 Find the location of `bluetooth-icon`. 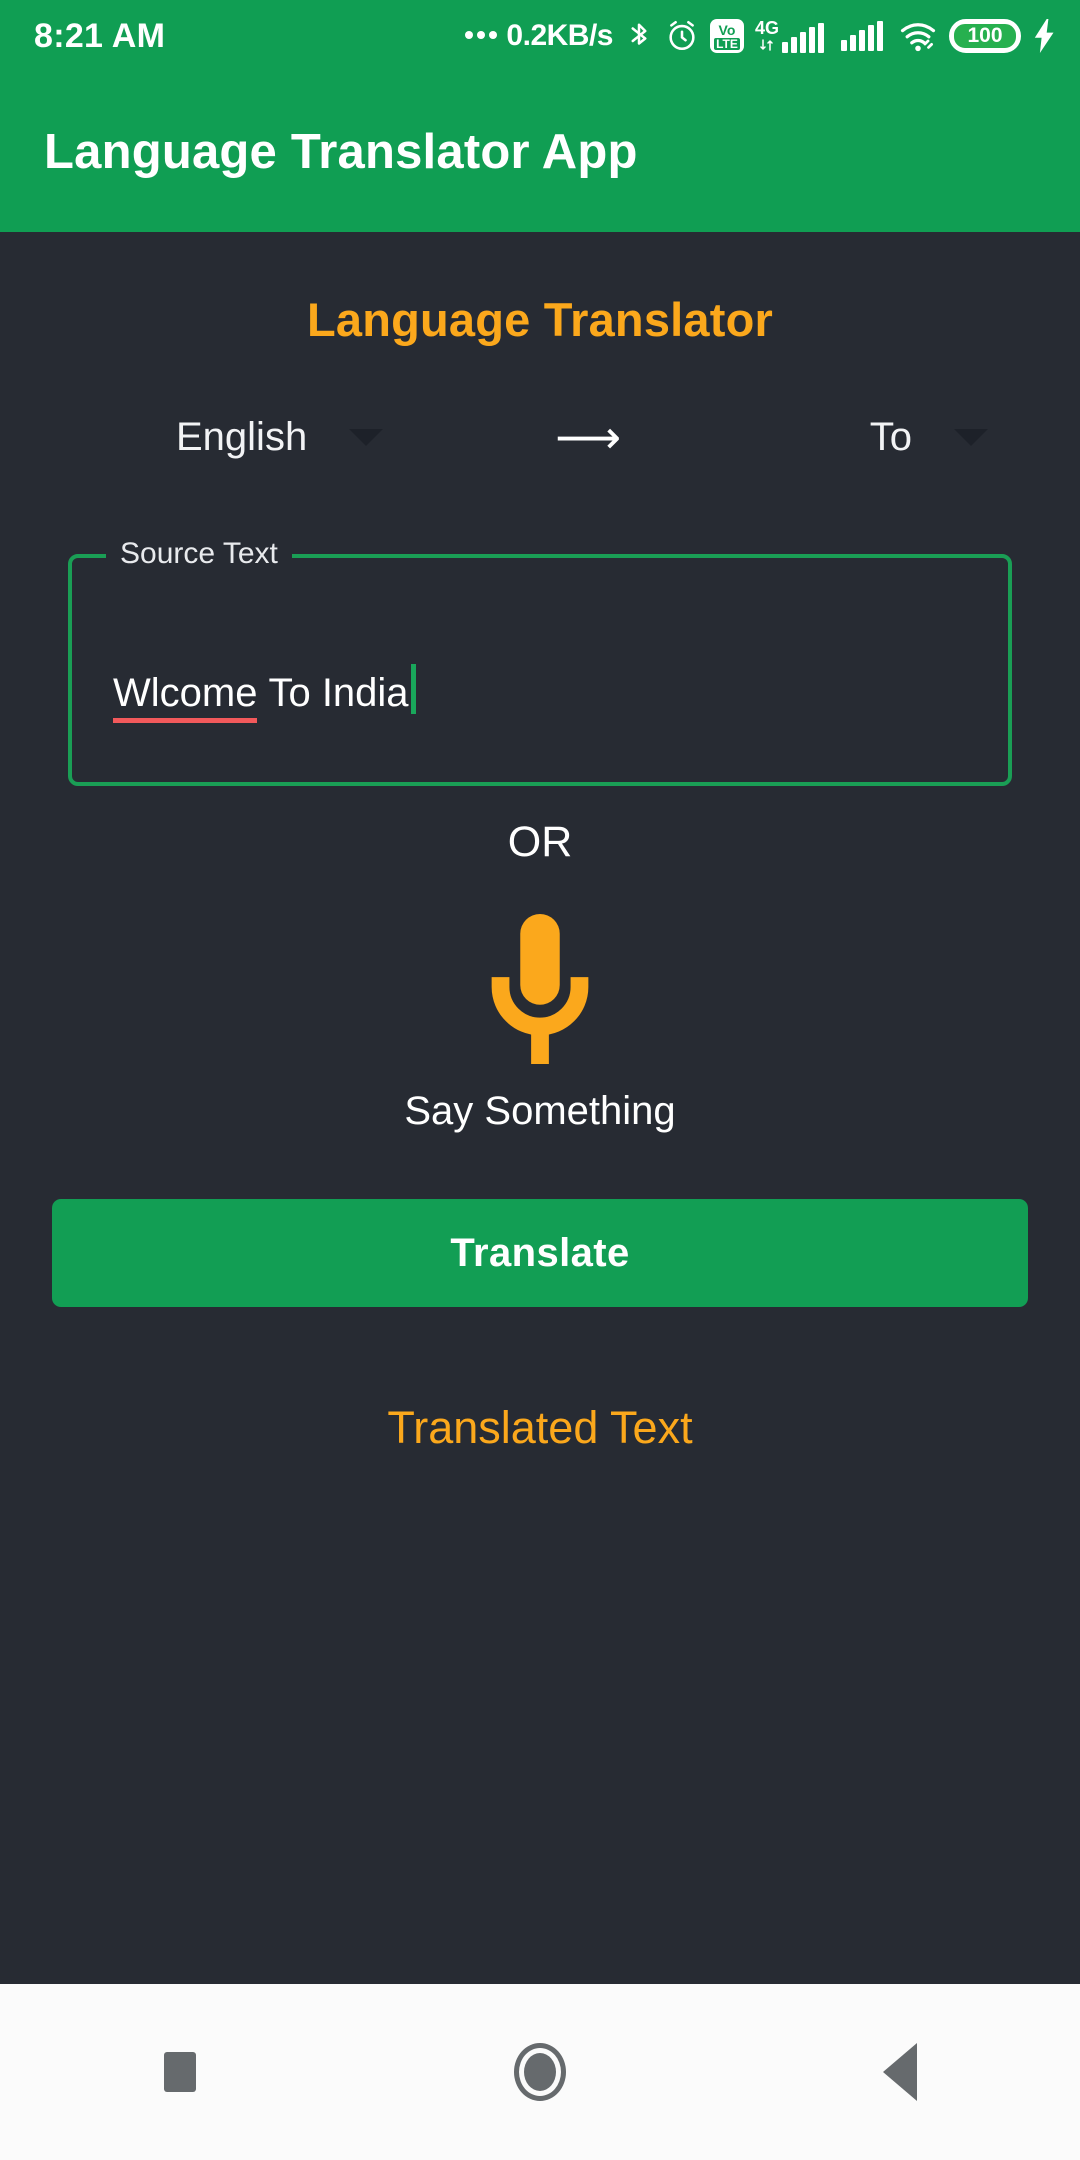

bluetooth-icon is located at coordinates (639, 36).